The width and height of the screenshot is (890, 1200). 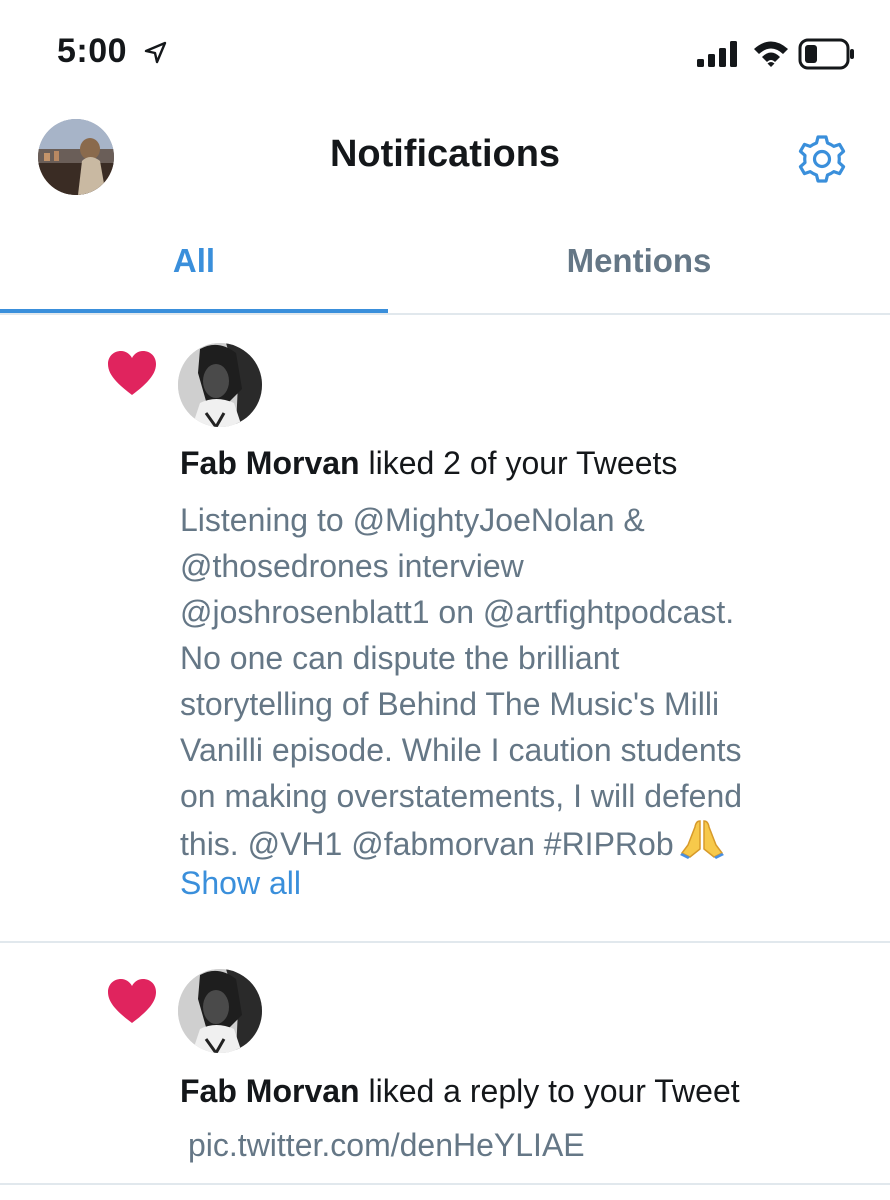 I want to click on battery-icon, so click(x=826, y=54).